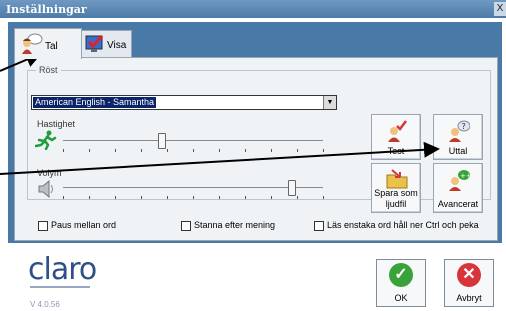  I want to click on annotation-arrow-advanced, so click(220, 158).